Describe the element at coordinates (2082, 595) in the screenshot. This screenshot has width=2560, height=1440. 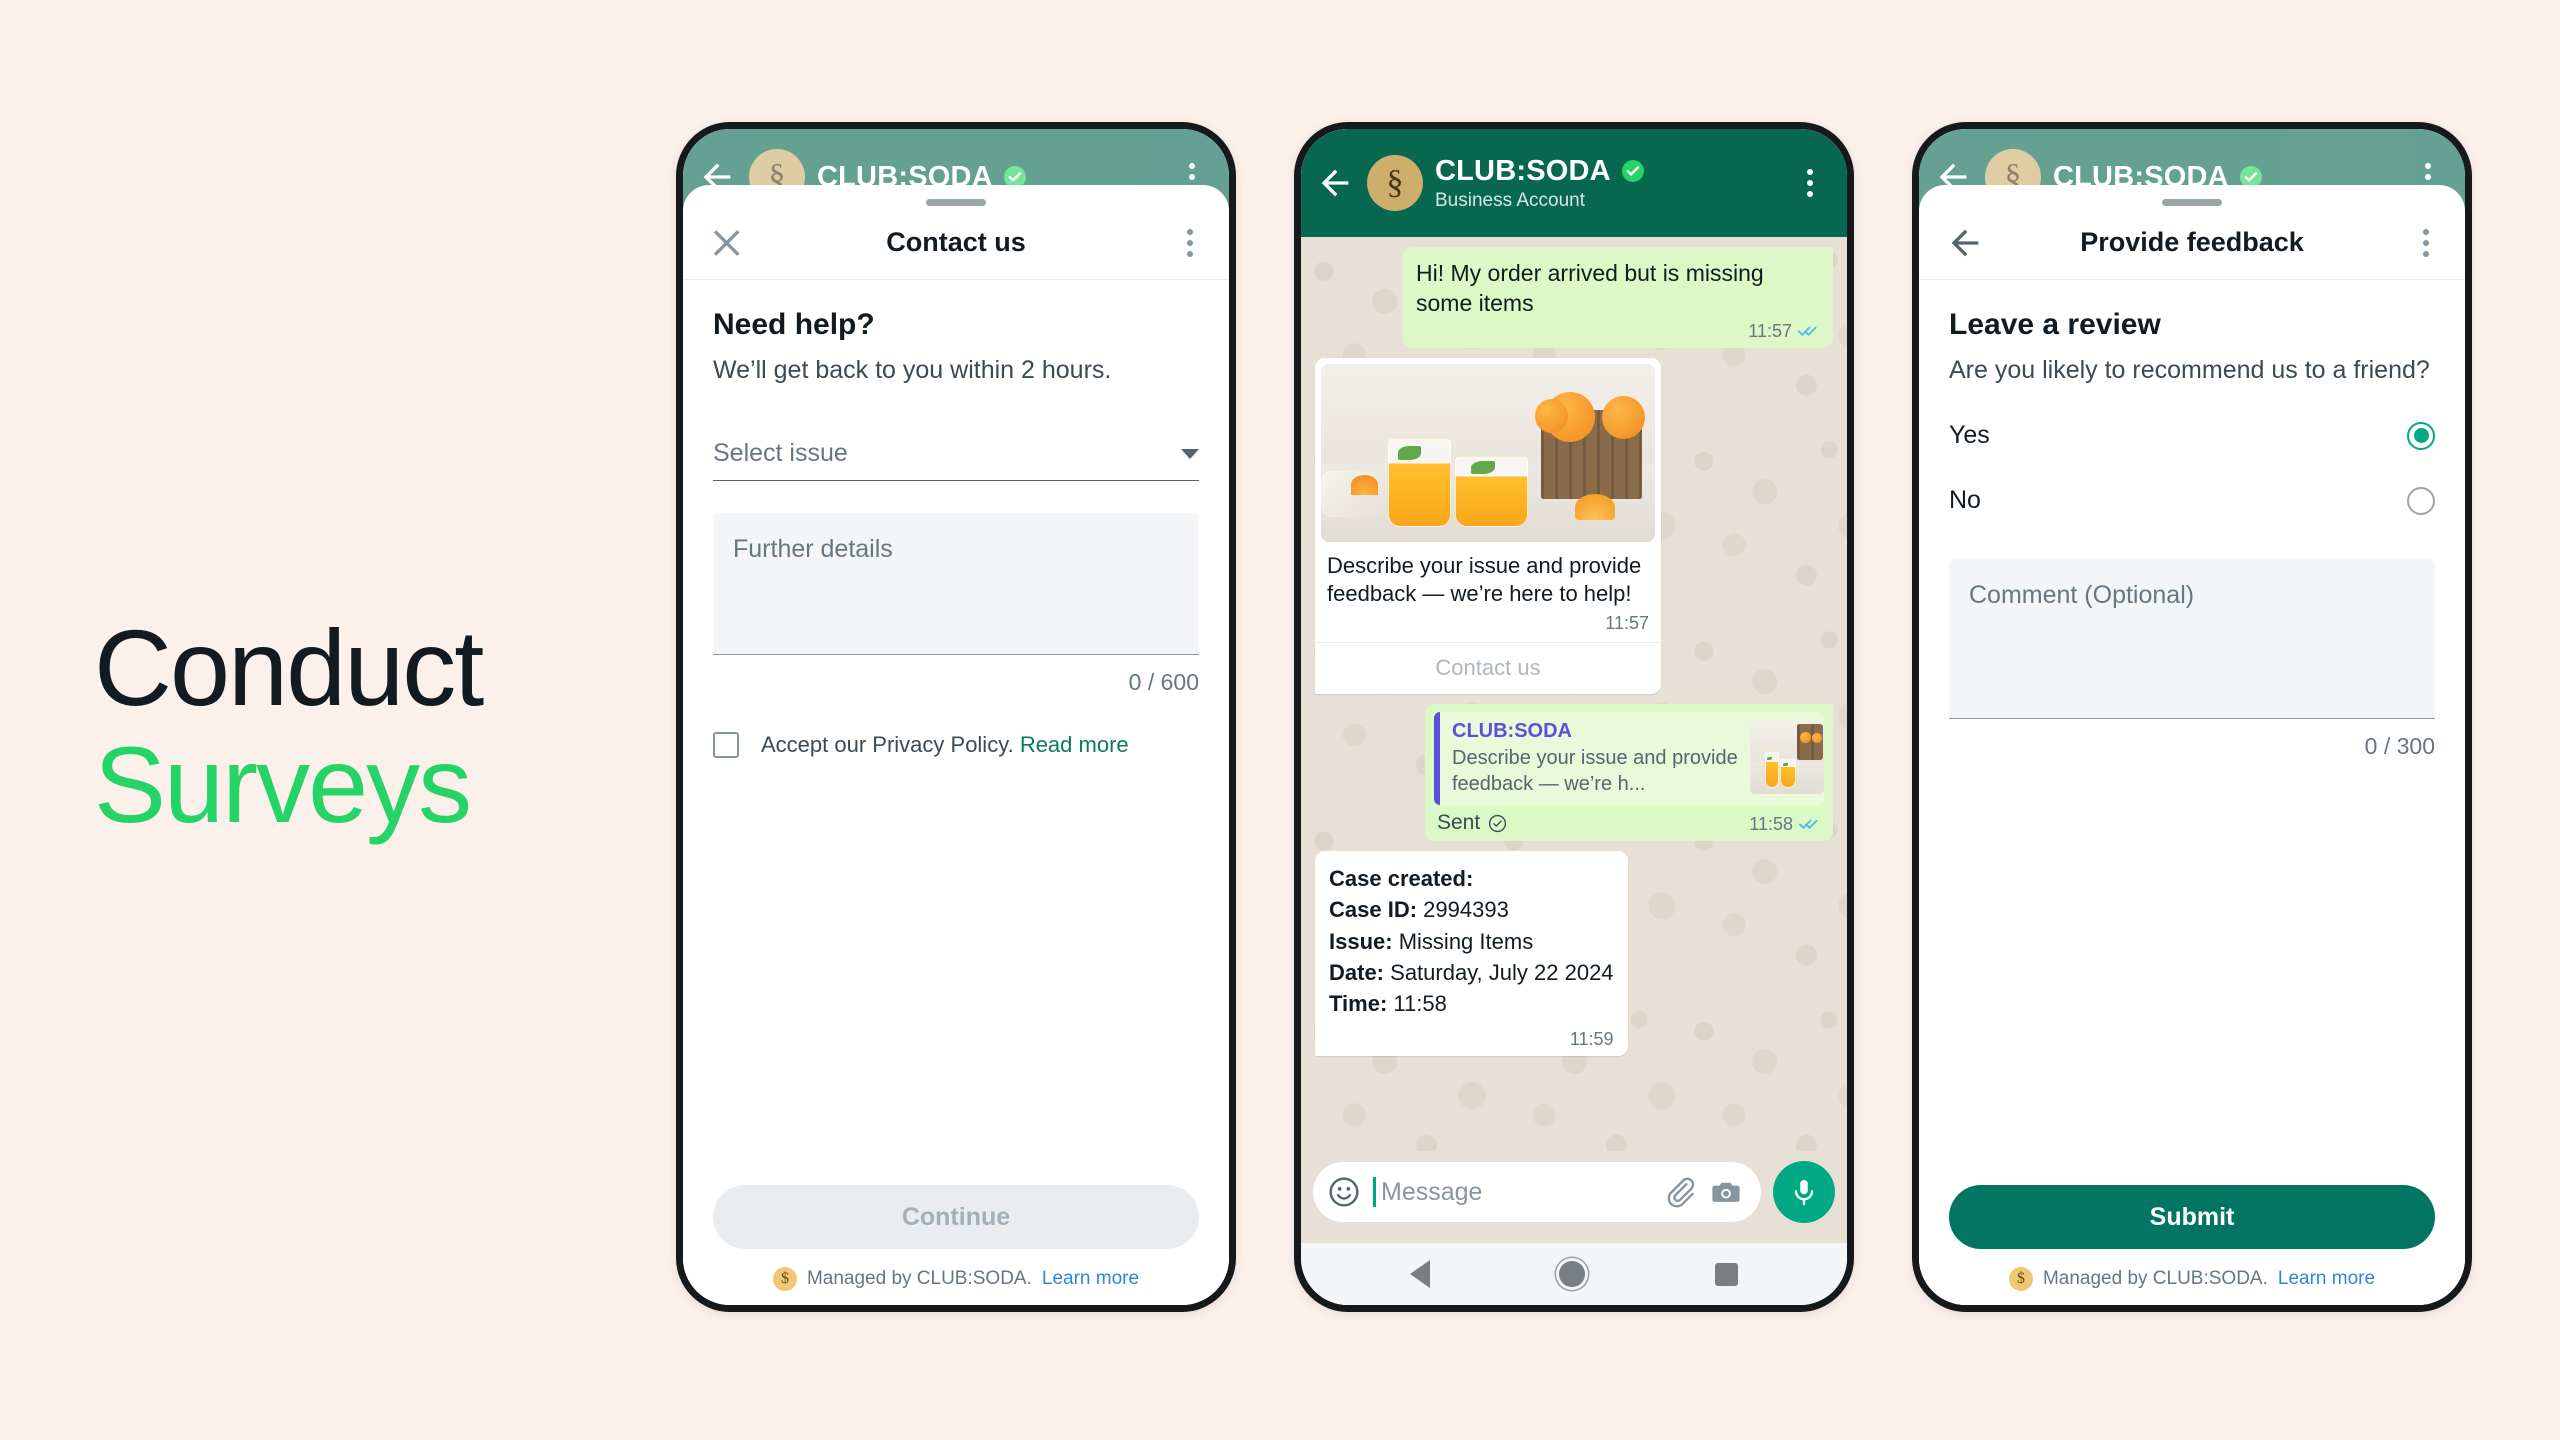
I see `comment-placeholder: Comment (Optional)` at that location.